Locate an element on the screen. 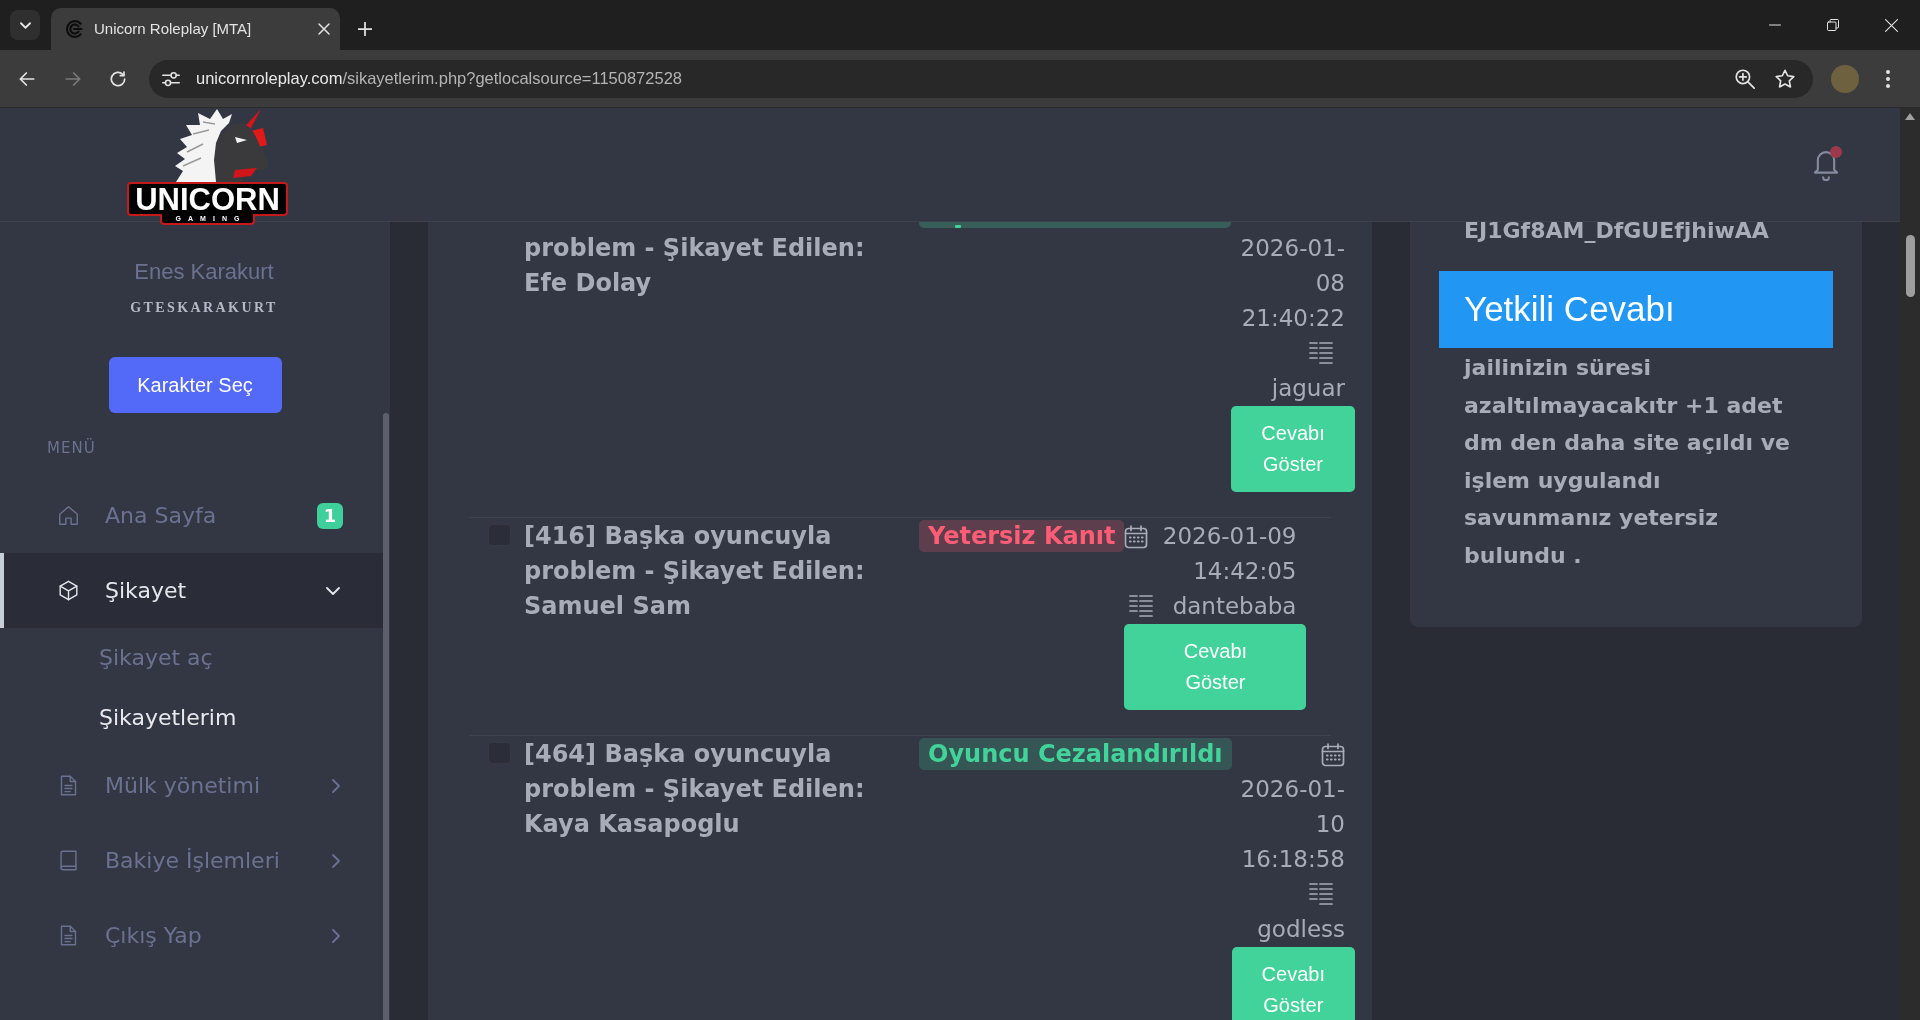  username: GTESKARAKURT is located at coordinates (204, 308).